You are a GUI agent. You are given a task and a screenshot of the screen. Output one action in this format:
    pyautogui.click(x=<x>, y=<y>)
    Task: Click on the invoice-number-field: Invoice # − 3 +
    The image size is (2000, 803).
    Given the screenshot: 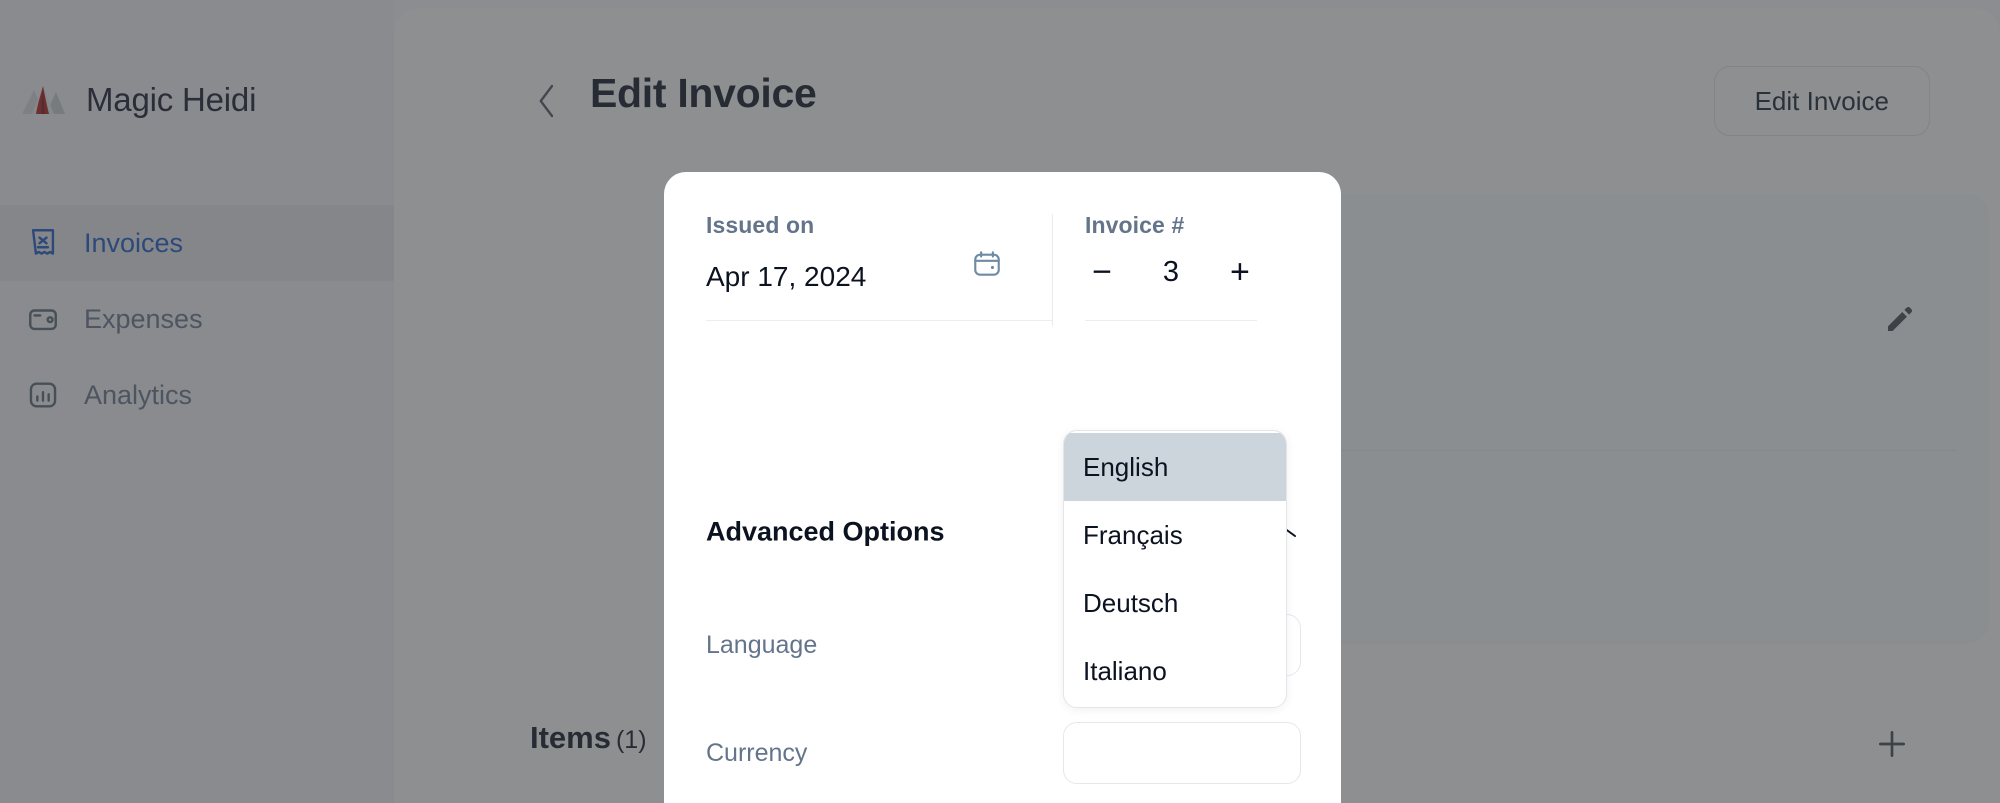 What is the action you would take?
    pyautogui.click(x=1195, y=252)
    